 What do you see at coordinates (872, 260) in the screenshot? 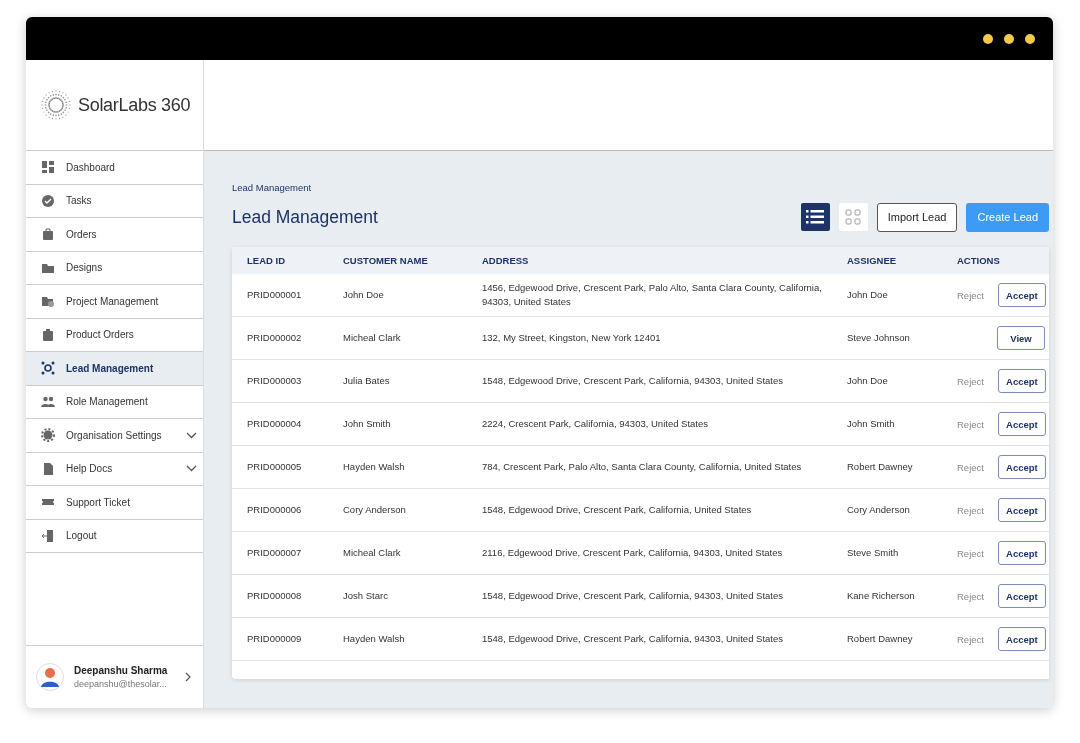
I see `column-header: ASSIGNEE` at bounding box center [872, 260].